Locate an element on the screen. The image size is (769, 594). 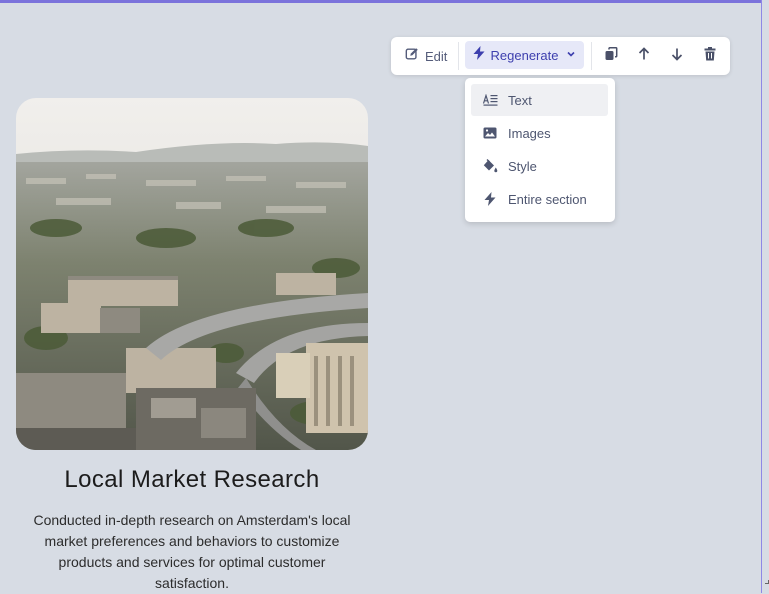
text-icon is located at coordinates (490, 100).